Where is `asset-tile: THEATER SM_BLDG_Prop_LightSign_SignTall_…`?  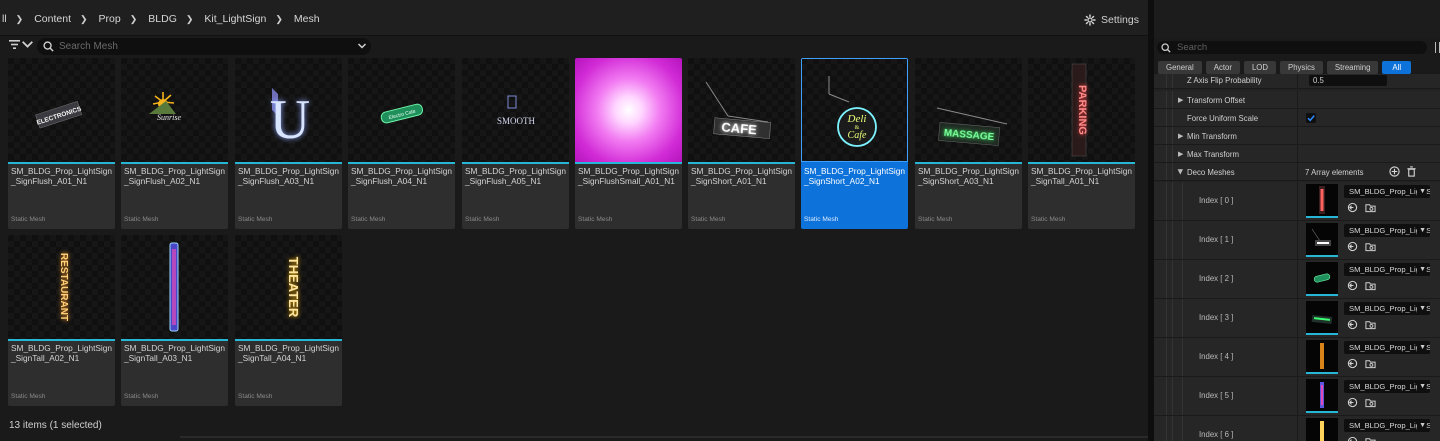 asset-tile: THEATER SM_BLDG_Prop_LightSign_SignTall_… is located at coordinates (288, 320).